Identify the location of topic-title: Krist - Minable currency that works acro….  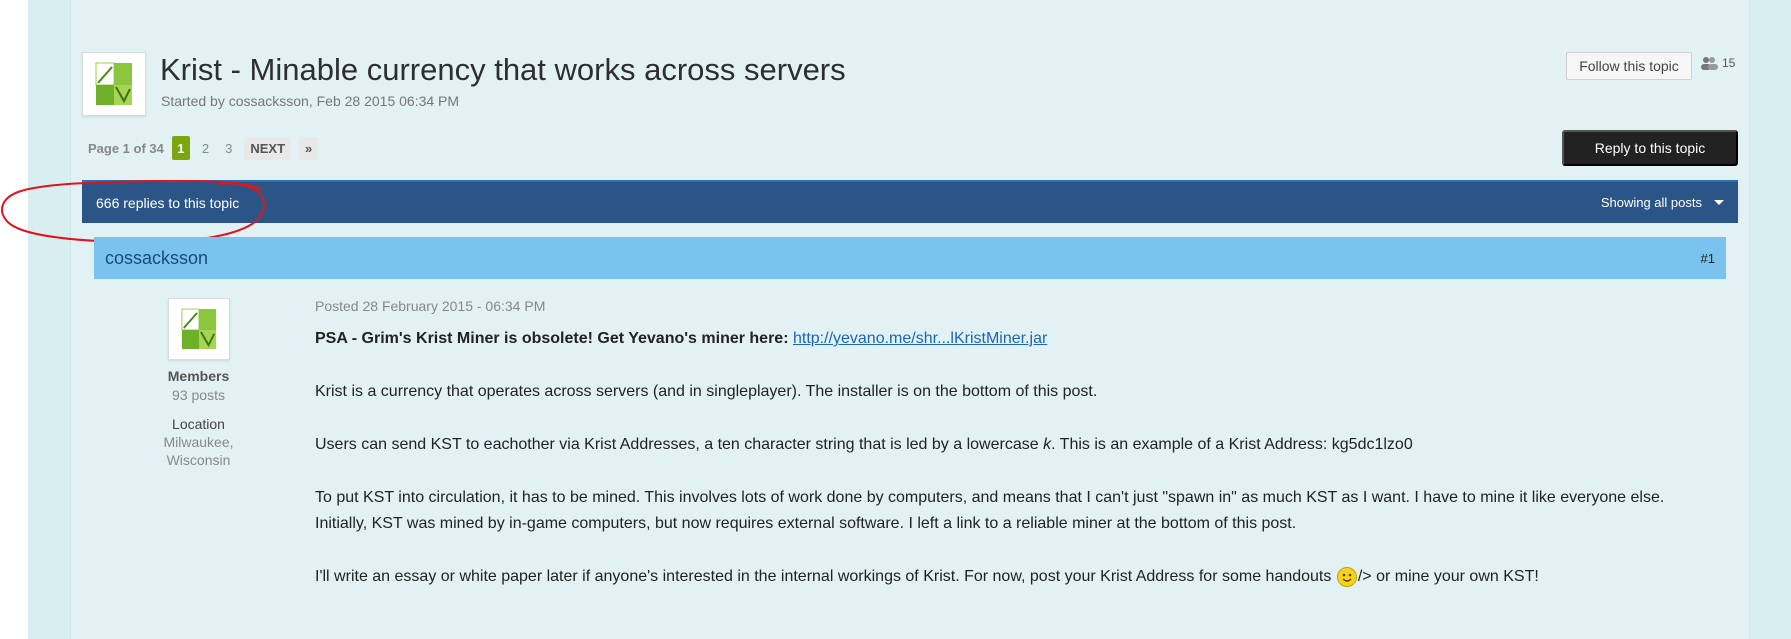
(503, 69).